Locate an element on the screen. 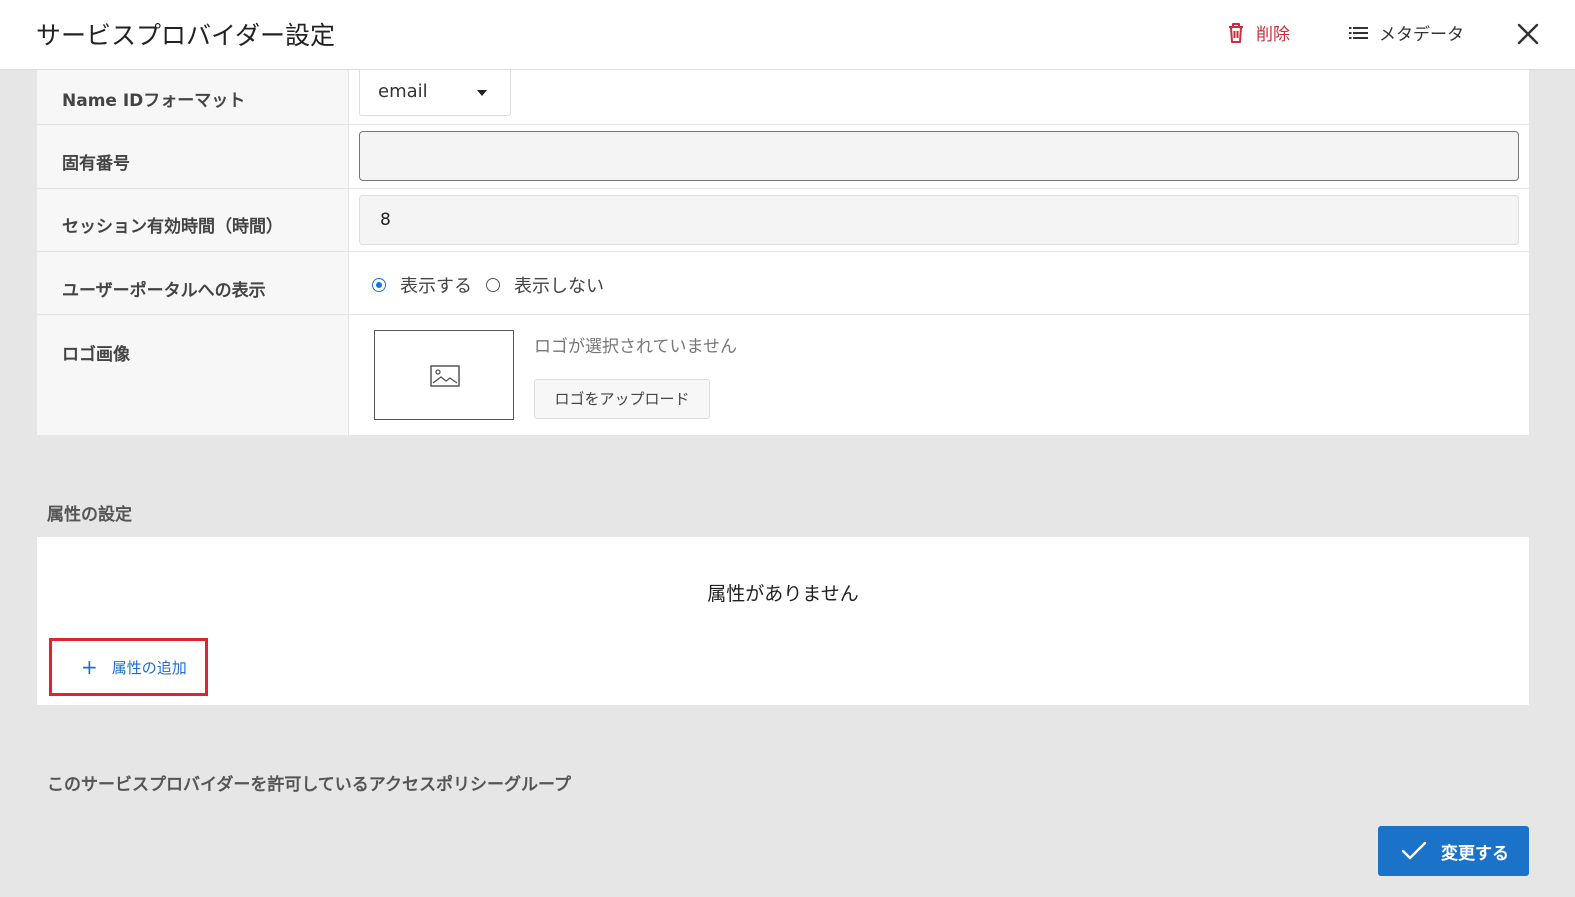 The width and height of the screenshot is (1575, 897). dialog-title: サービスプロバイダー設定 is located at coordinates (186, 35).